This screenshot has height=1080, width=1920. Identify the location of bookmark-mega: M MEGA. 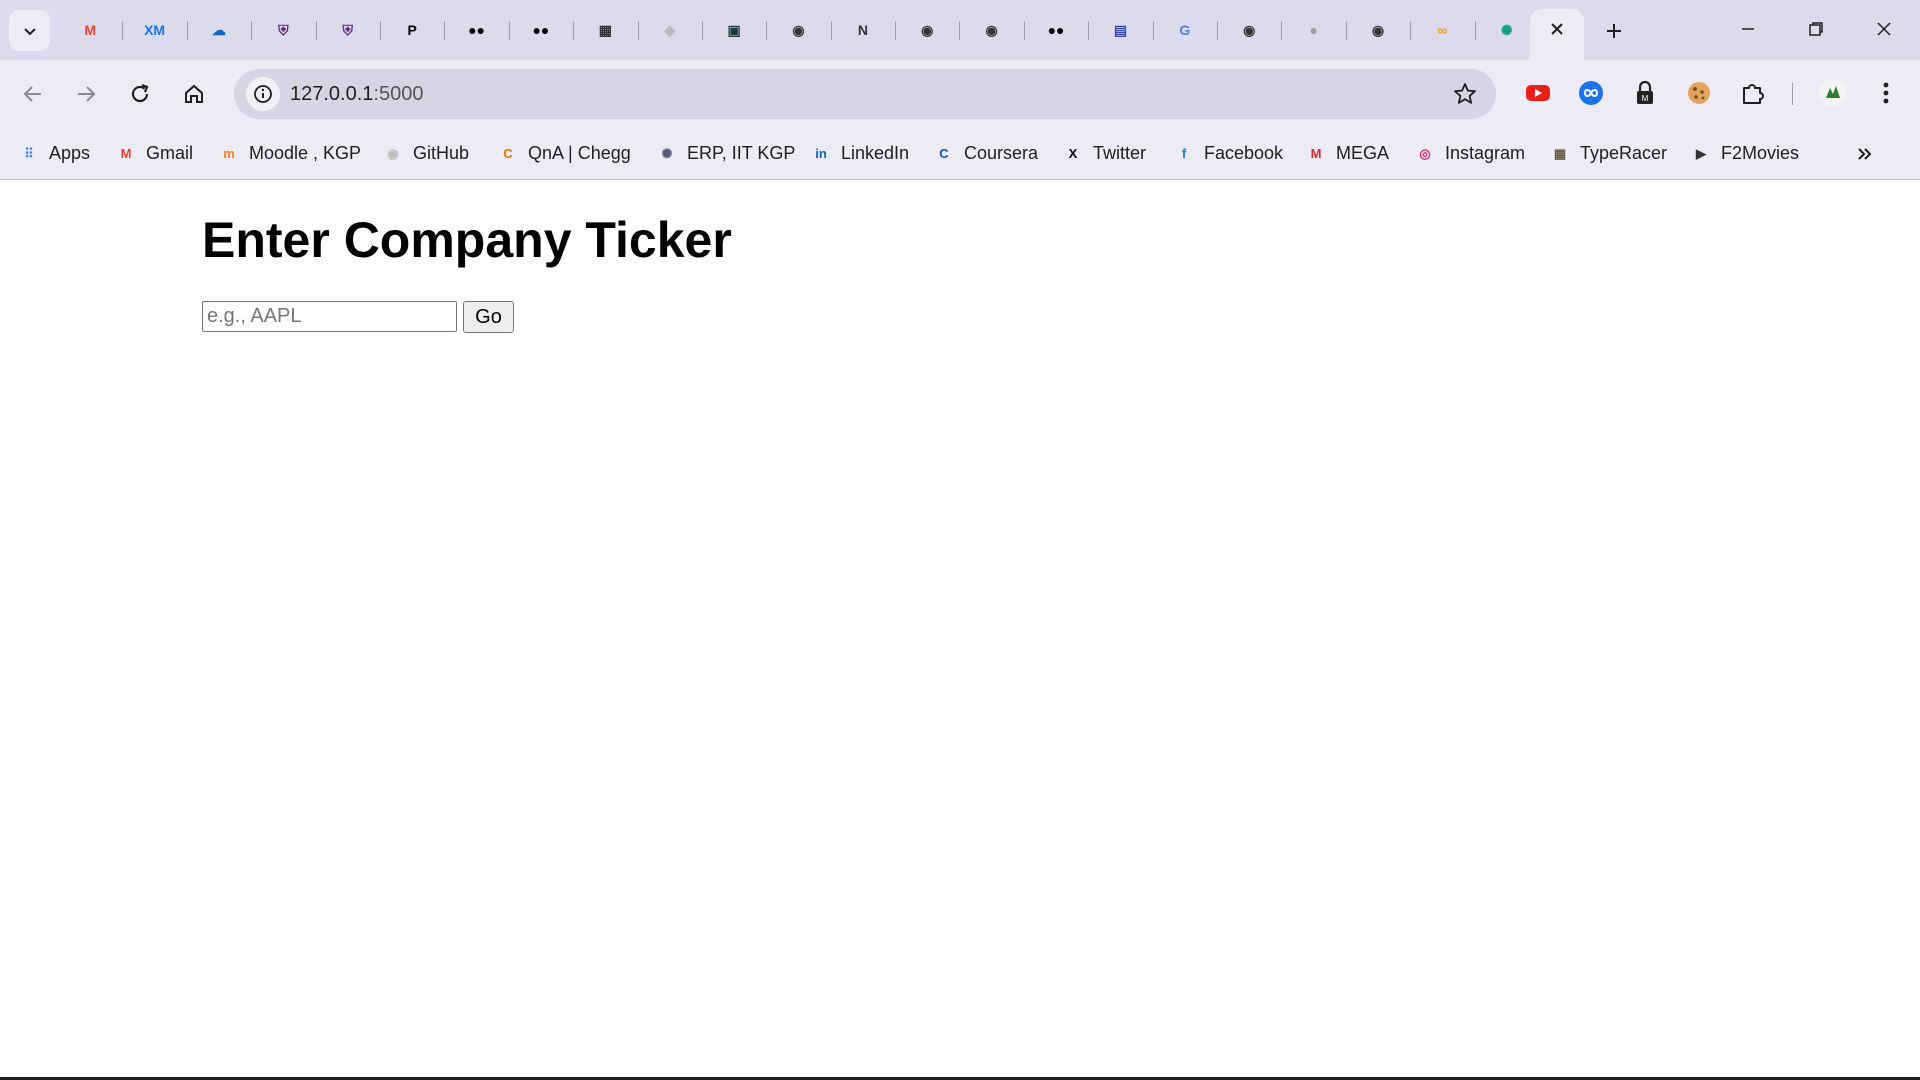
(1347, 153).